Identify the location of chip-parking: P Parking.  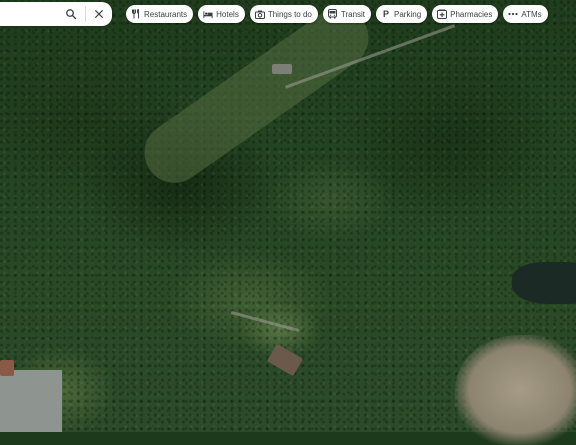
(402, 14).